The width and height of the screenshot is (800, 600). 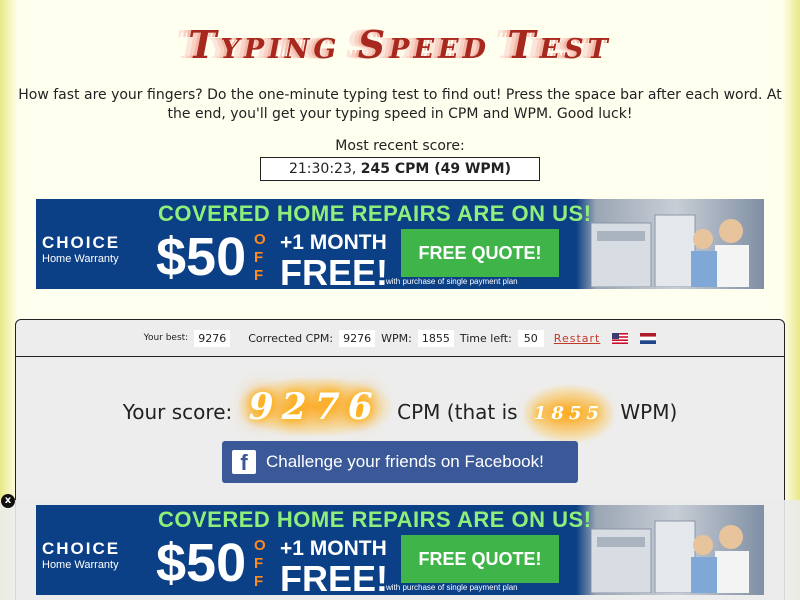 I want to click on score-line: Your score: 9276 CPM (that is 1855 WPM), so click(x=400, y=410).